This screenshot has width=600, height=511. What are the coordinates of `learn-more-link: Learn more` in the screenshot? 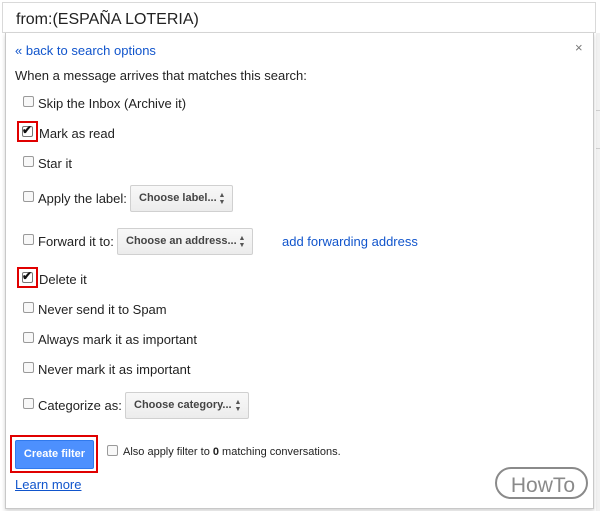 It's located at (48, 484).